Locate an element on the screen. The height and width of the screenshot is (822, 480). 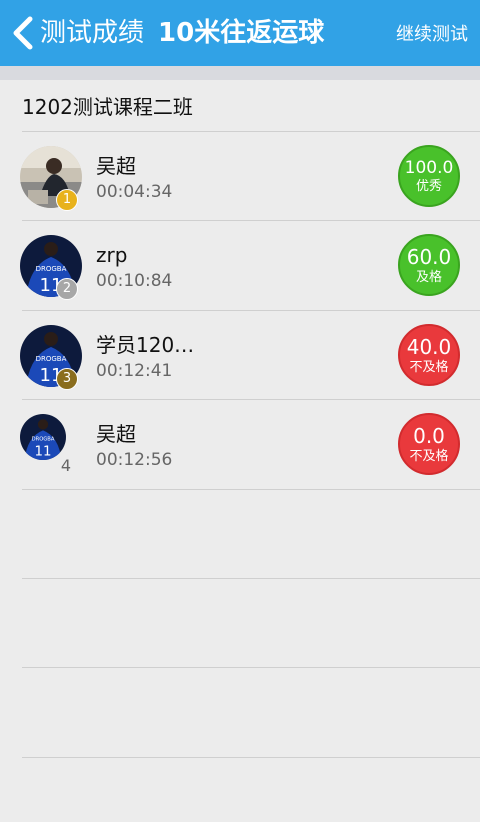
score-value: 0.0 is located at coordinates (429, 436).